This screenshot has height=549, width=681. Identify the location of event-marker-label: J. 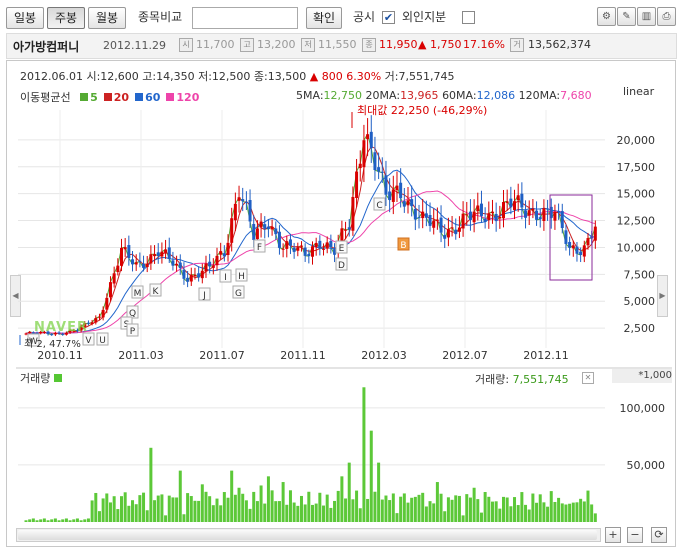
(204, 296).